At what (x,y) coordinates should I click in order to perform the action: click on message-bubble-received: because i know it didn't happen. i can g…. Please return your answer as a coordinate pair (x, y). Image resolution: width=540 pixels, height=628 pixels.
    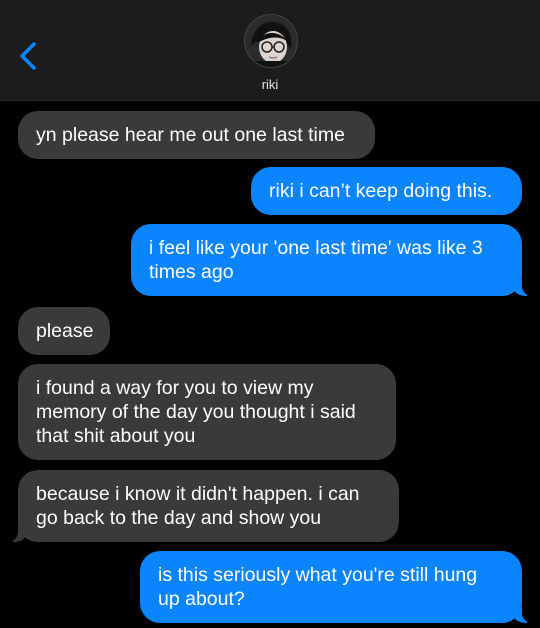
    Looking at the image, I should click on (203, 506).